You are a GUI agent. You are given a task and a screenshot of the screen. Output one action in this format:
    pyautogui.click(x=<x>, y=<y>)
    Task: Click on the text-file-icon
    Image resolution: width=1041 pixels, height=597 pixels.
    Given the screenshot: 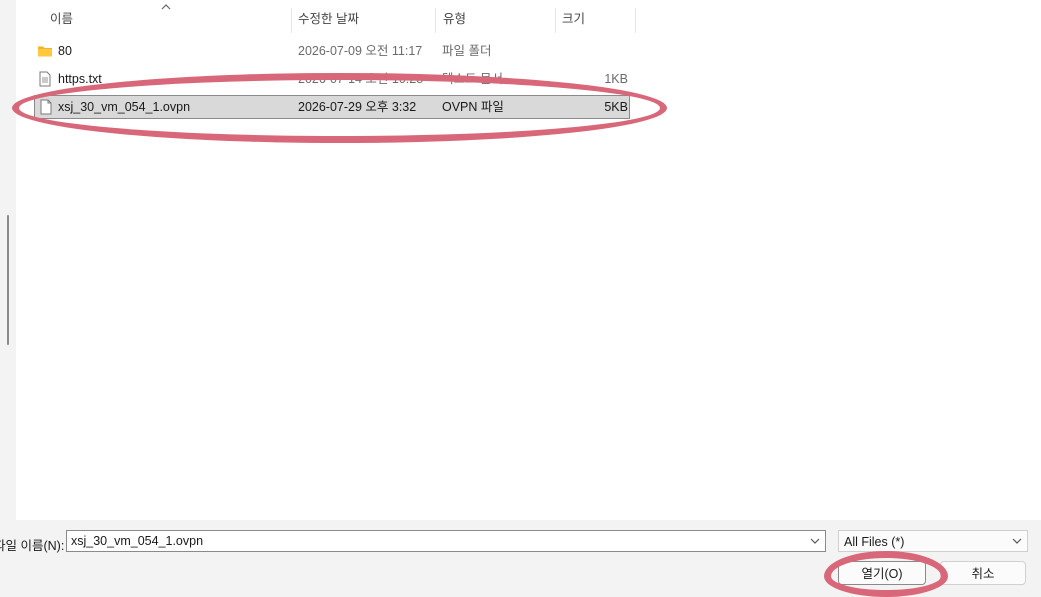 What is the action you would take?
    pyautogui.click(x=45, y=79)
    